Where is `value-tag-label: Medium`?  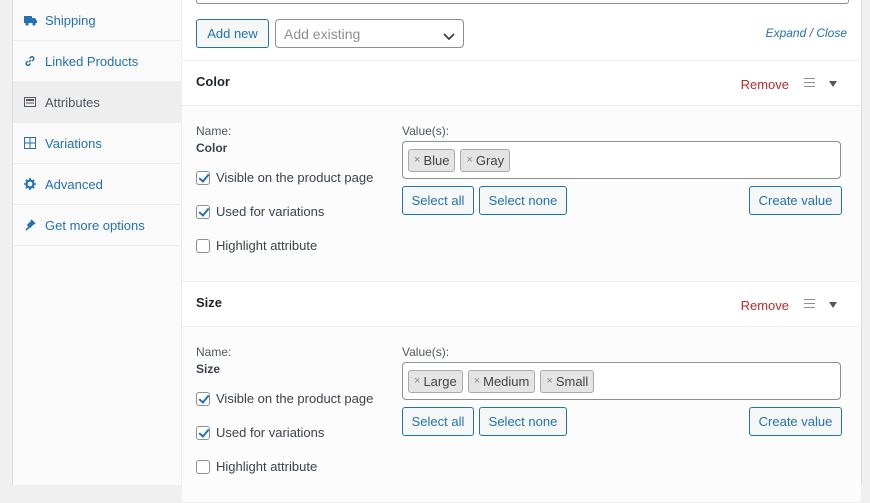 value-tag-label: Medium is located at coordinates (506, 381).